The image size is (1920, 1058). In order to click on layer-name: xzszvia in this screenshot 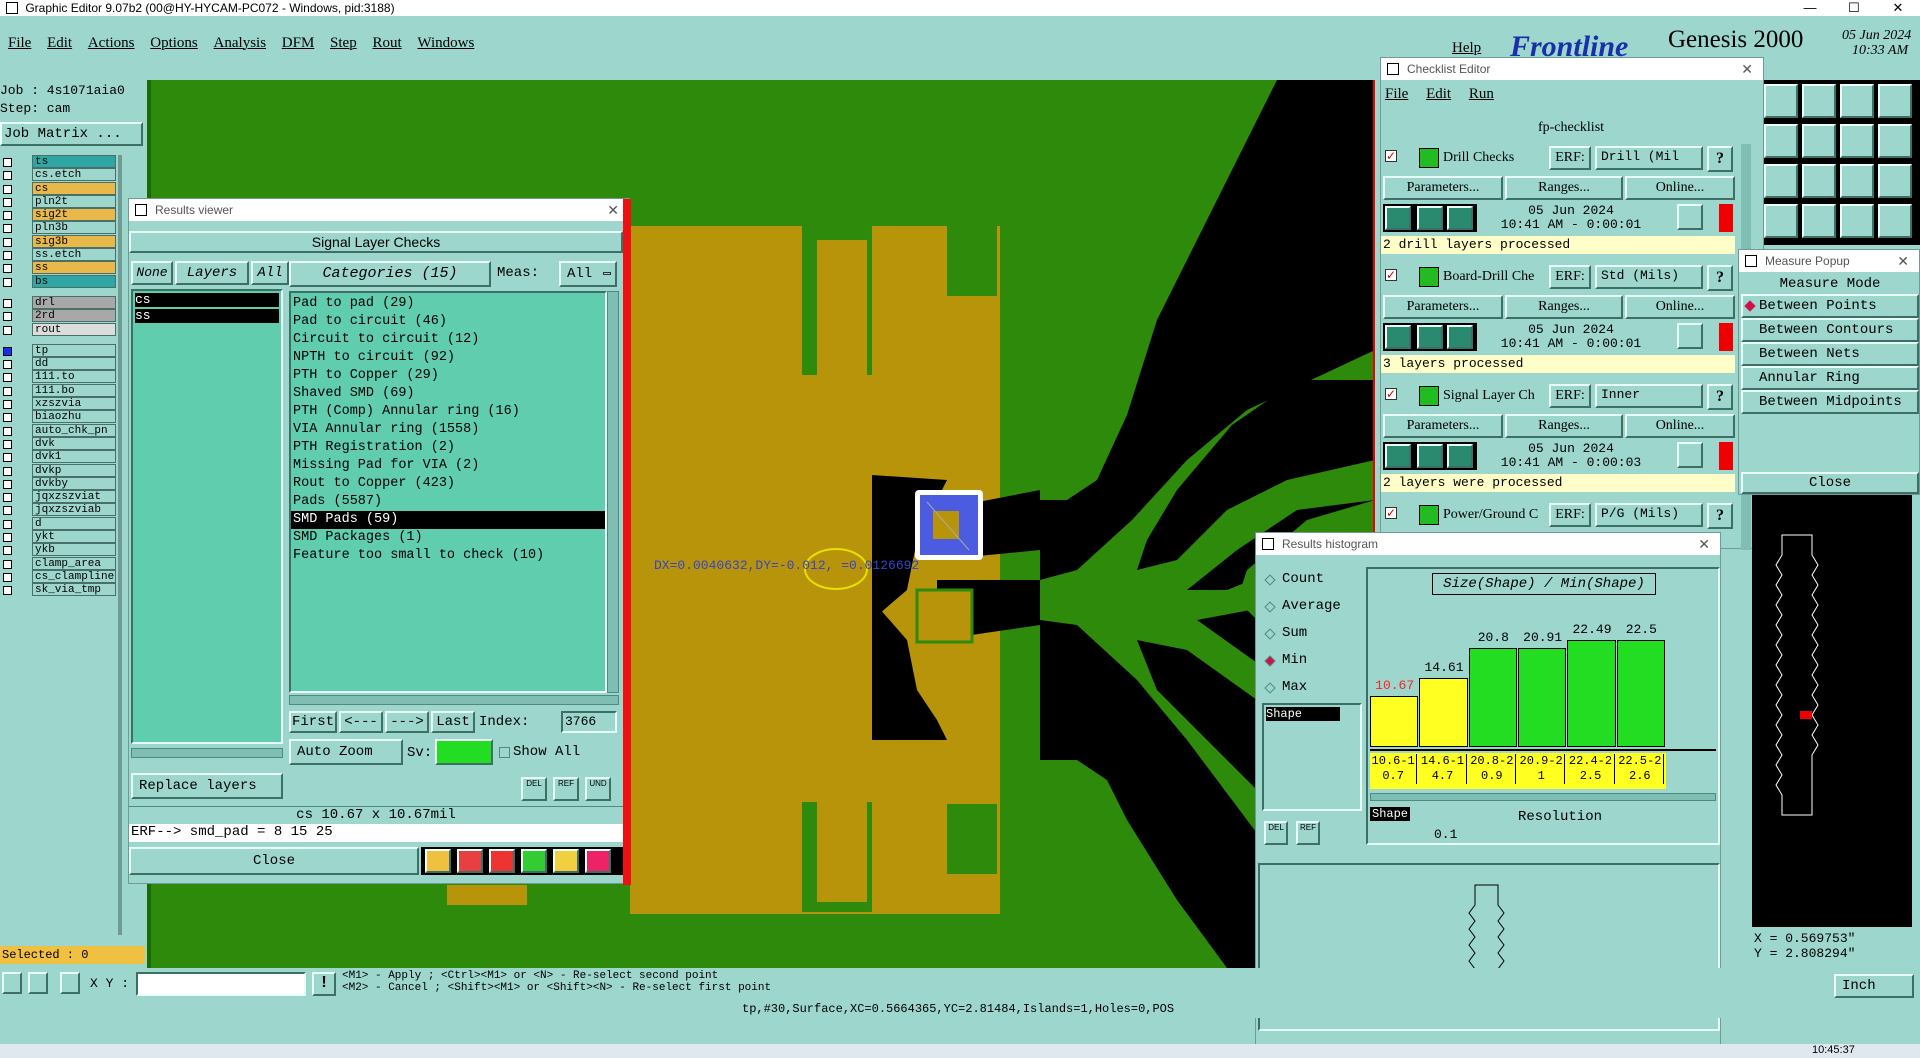, I will do `click(74, 404)`.